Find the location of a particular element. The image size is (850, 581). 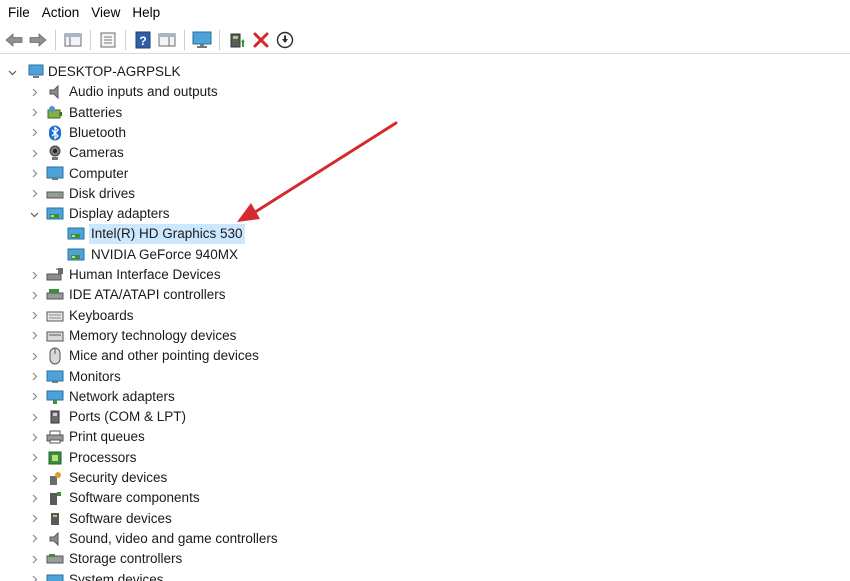

category-label: Software devices is located at coordinates (120, 518).